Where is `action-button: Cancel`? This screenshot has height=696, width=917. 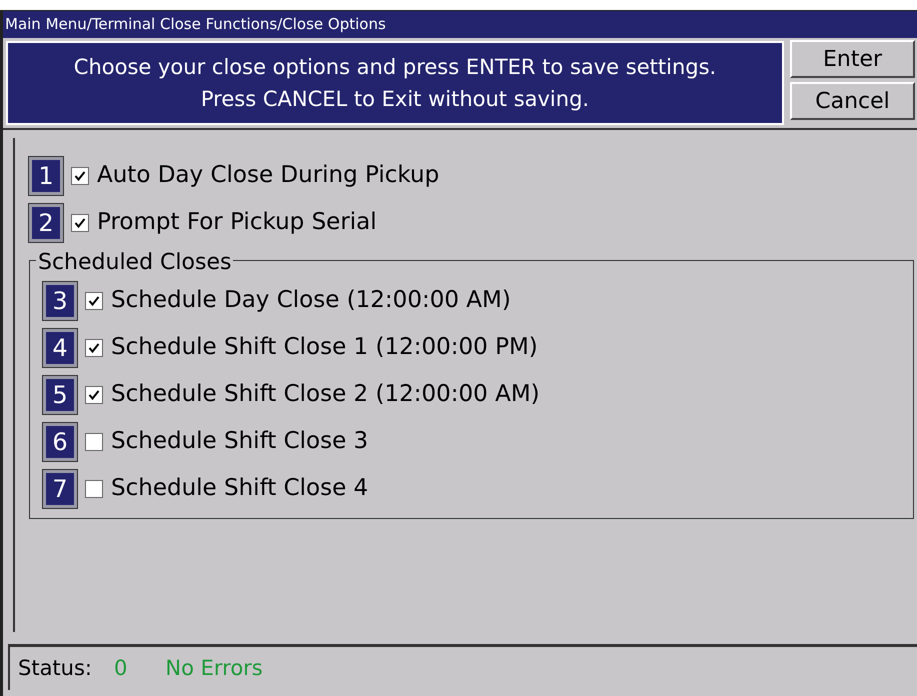 action-button: Cancel is located at coordinates (852, 101).